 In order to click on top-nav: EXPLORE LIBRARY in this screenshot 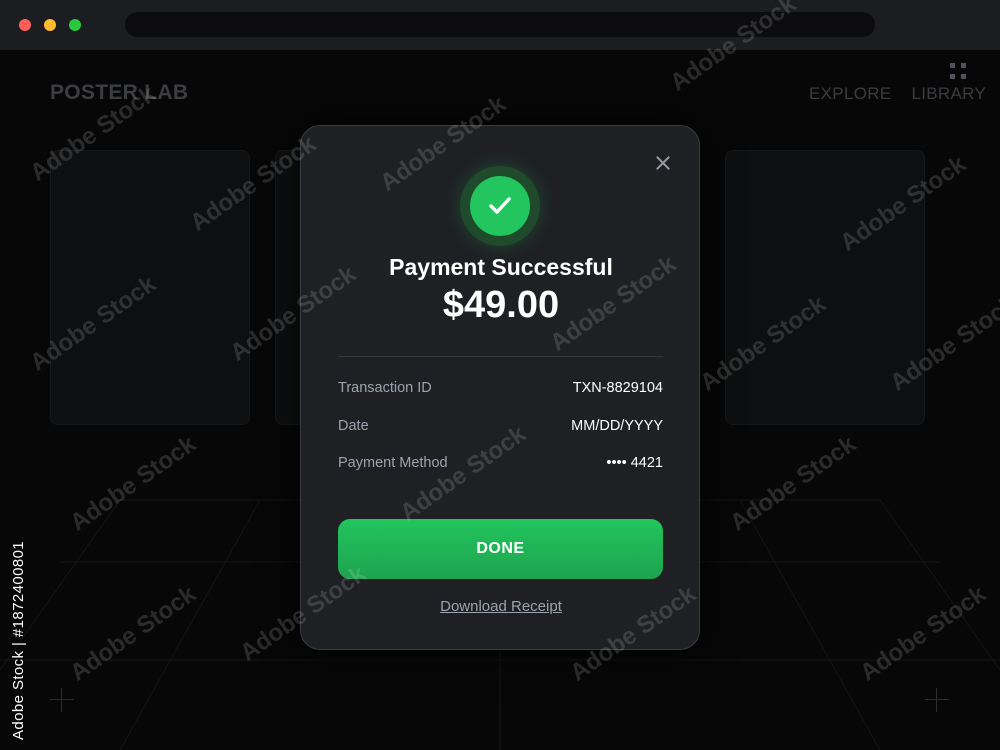, I will do `click(897, 94)`.